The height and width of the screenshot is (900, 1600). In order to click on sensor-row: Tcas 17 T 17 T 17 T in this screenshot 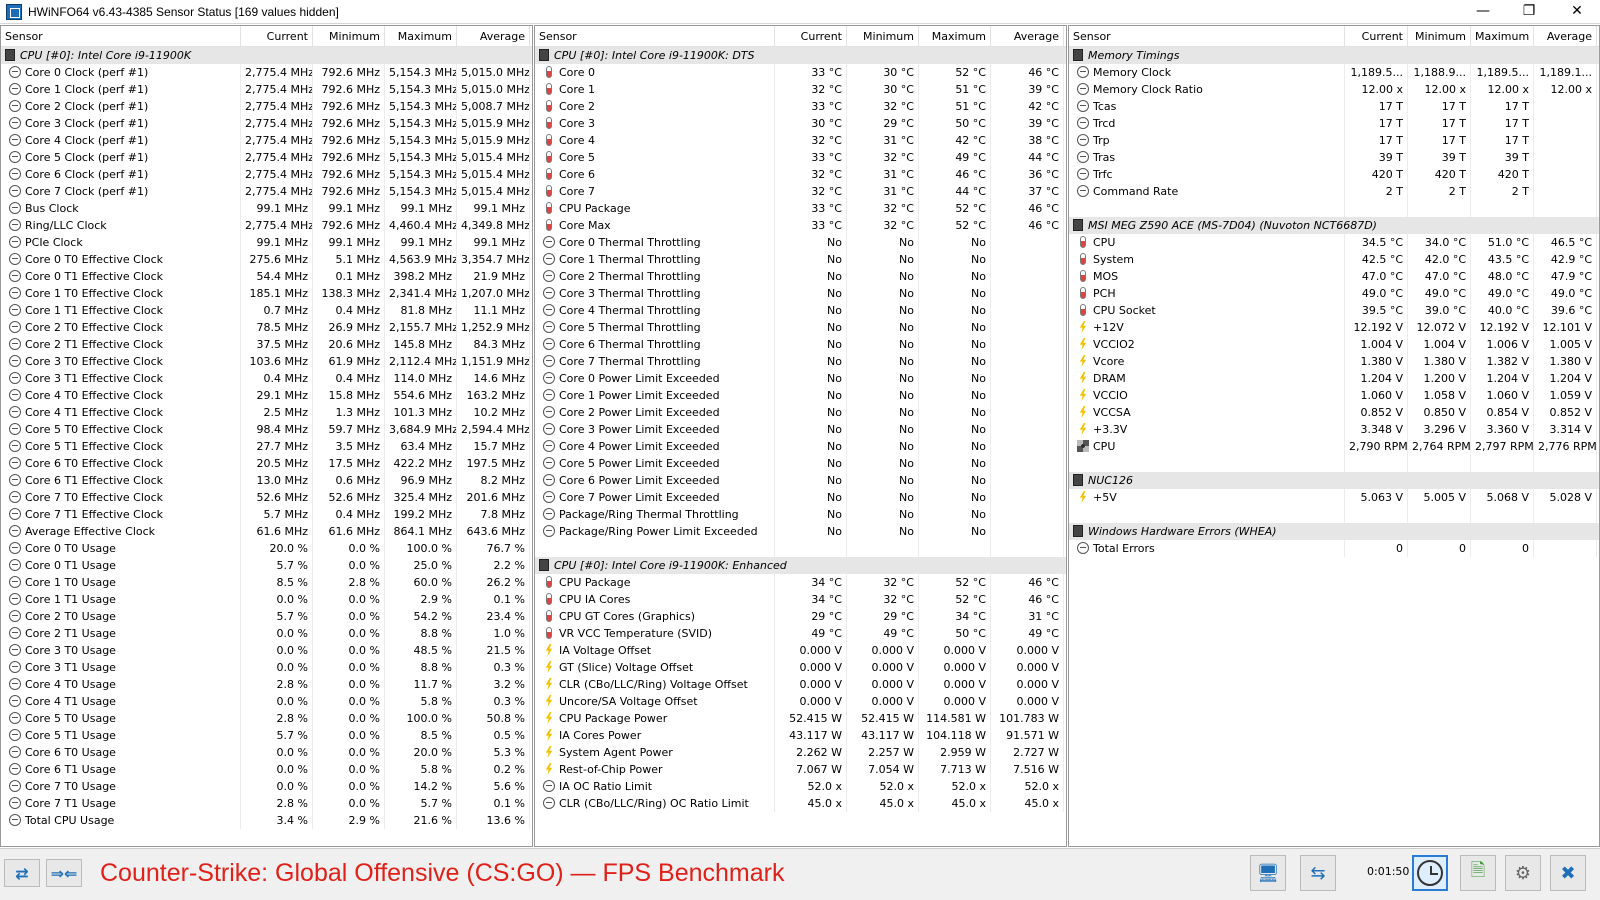, I will do `click(1334, 106)`.